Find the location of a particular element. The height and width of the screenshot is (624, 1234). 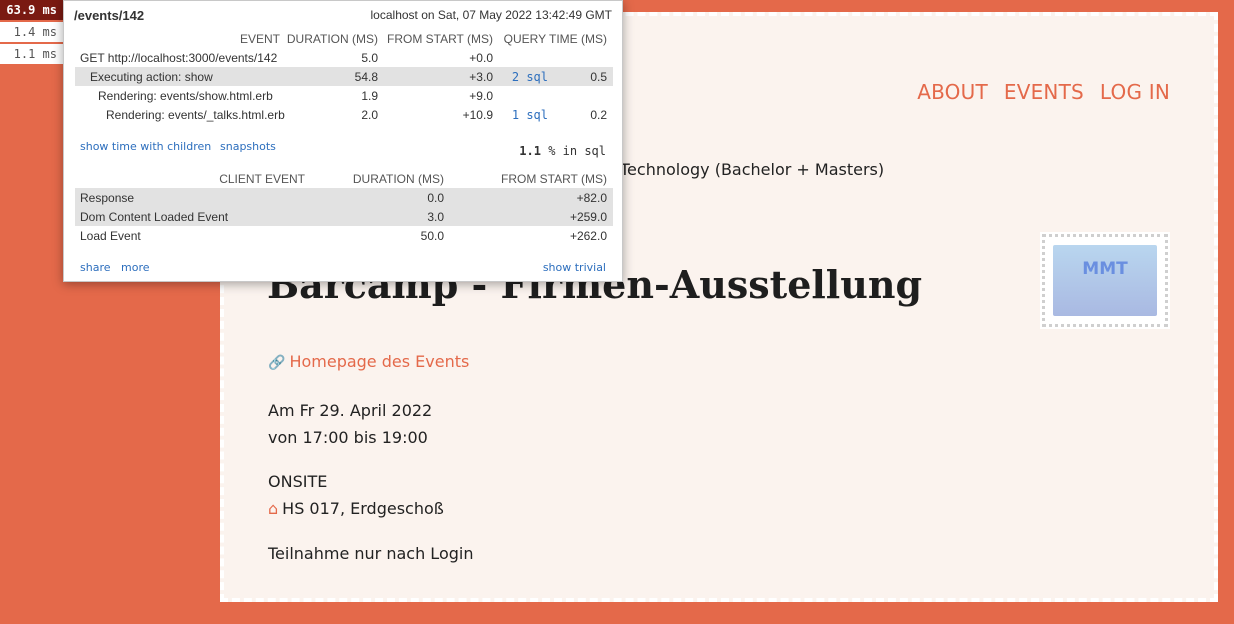

timing-name: Rendering: events/_talks.html.erb is located at coordinates (195, 114).